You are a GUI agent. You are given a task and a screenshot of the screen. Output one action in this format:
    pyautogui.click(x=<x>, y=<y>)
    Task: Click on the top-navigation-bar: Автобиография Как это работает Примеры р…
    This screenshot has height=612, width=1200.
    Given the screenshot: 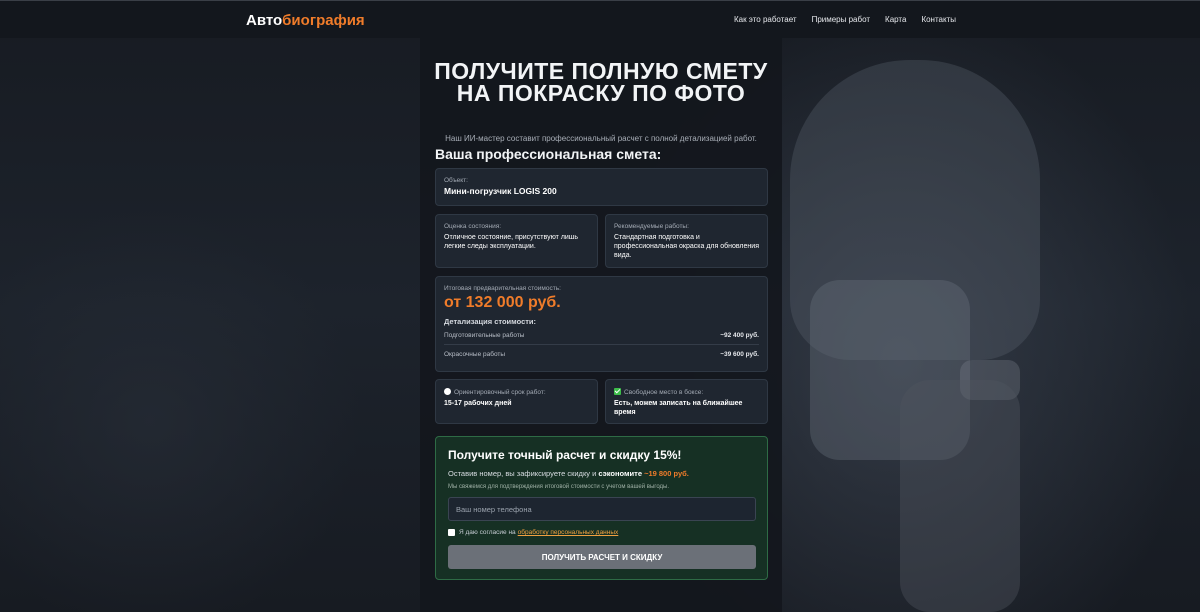 What is the action you would take?
    pyautogui.click(x=600, y=19)
    